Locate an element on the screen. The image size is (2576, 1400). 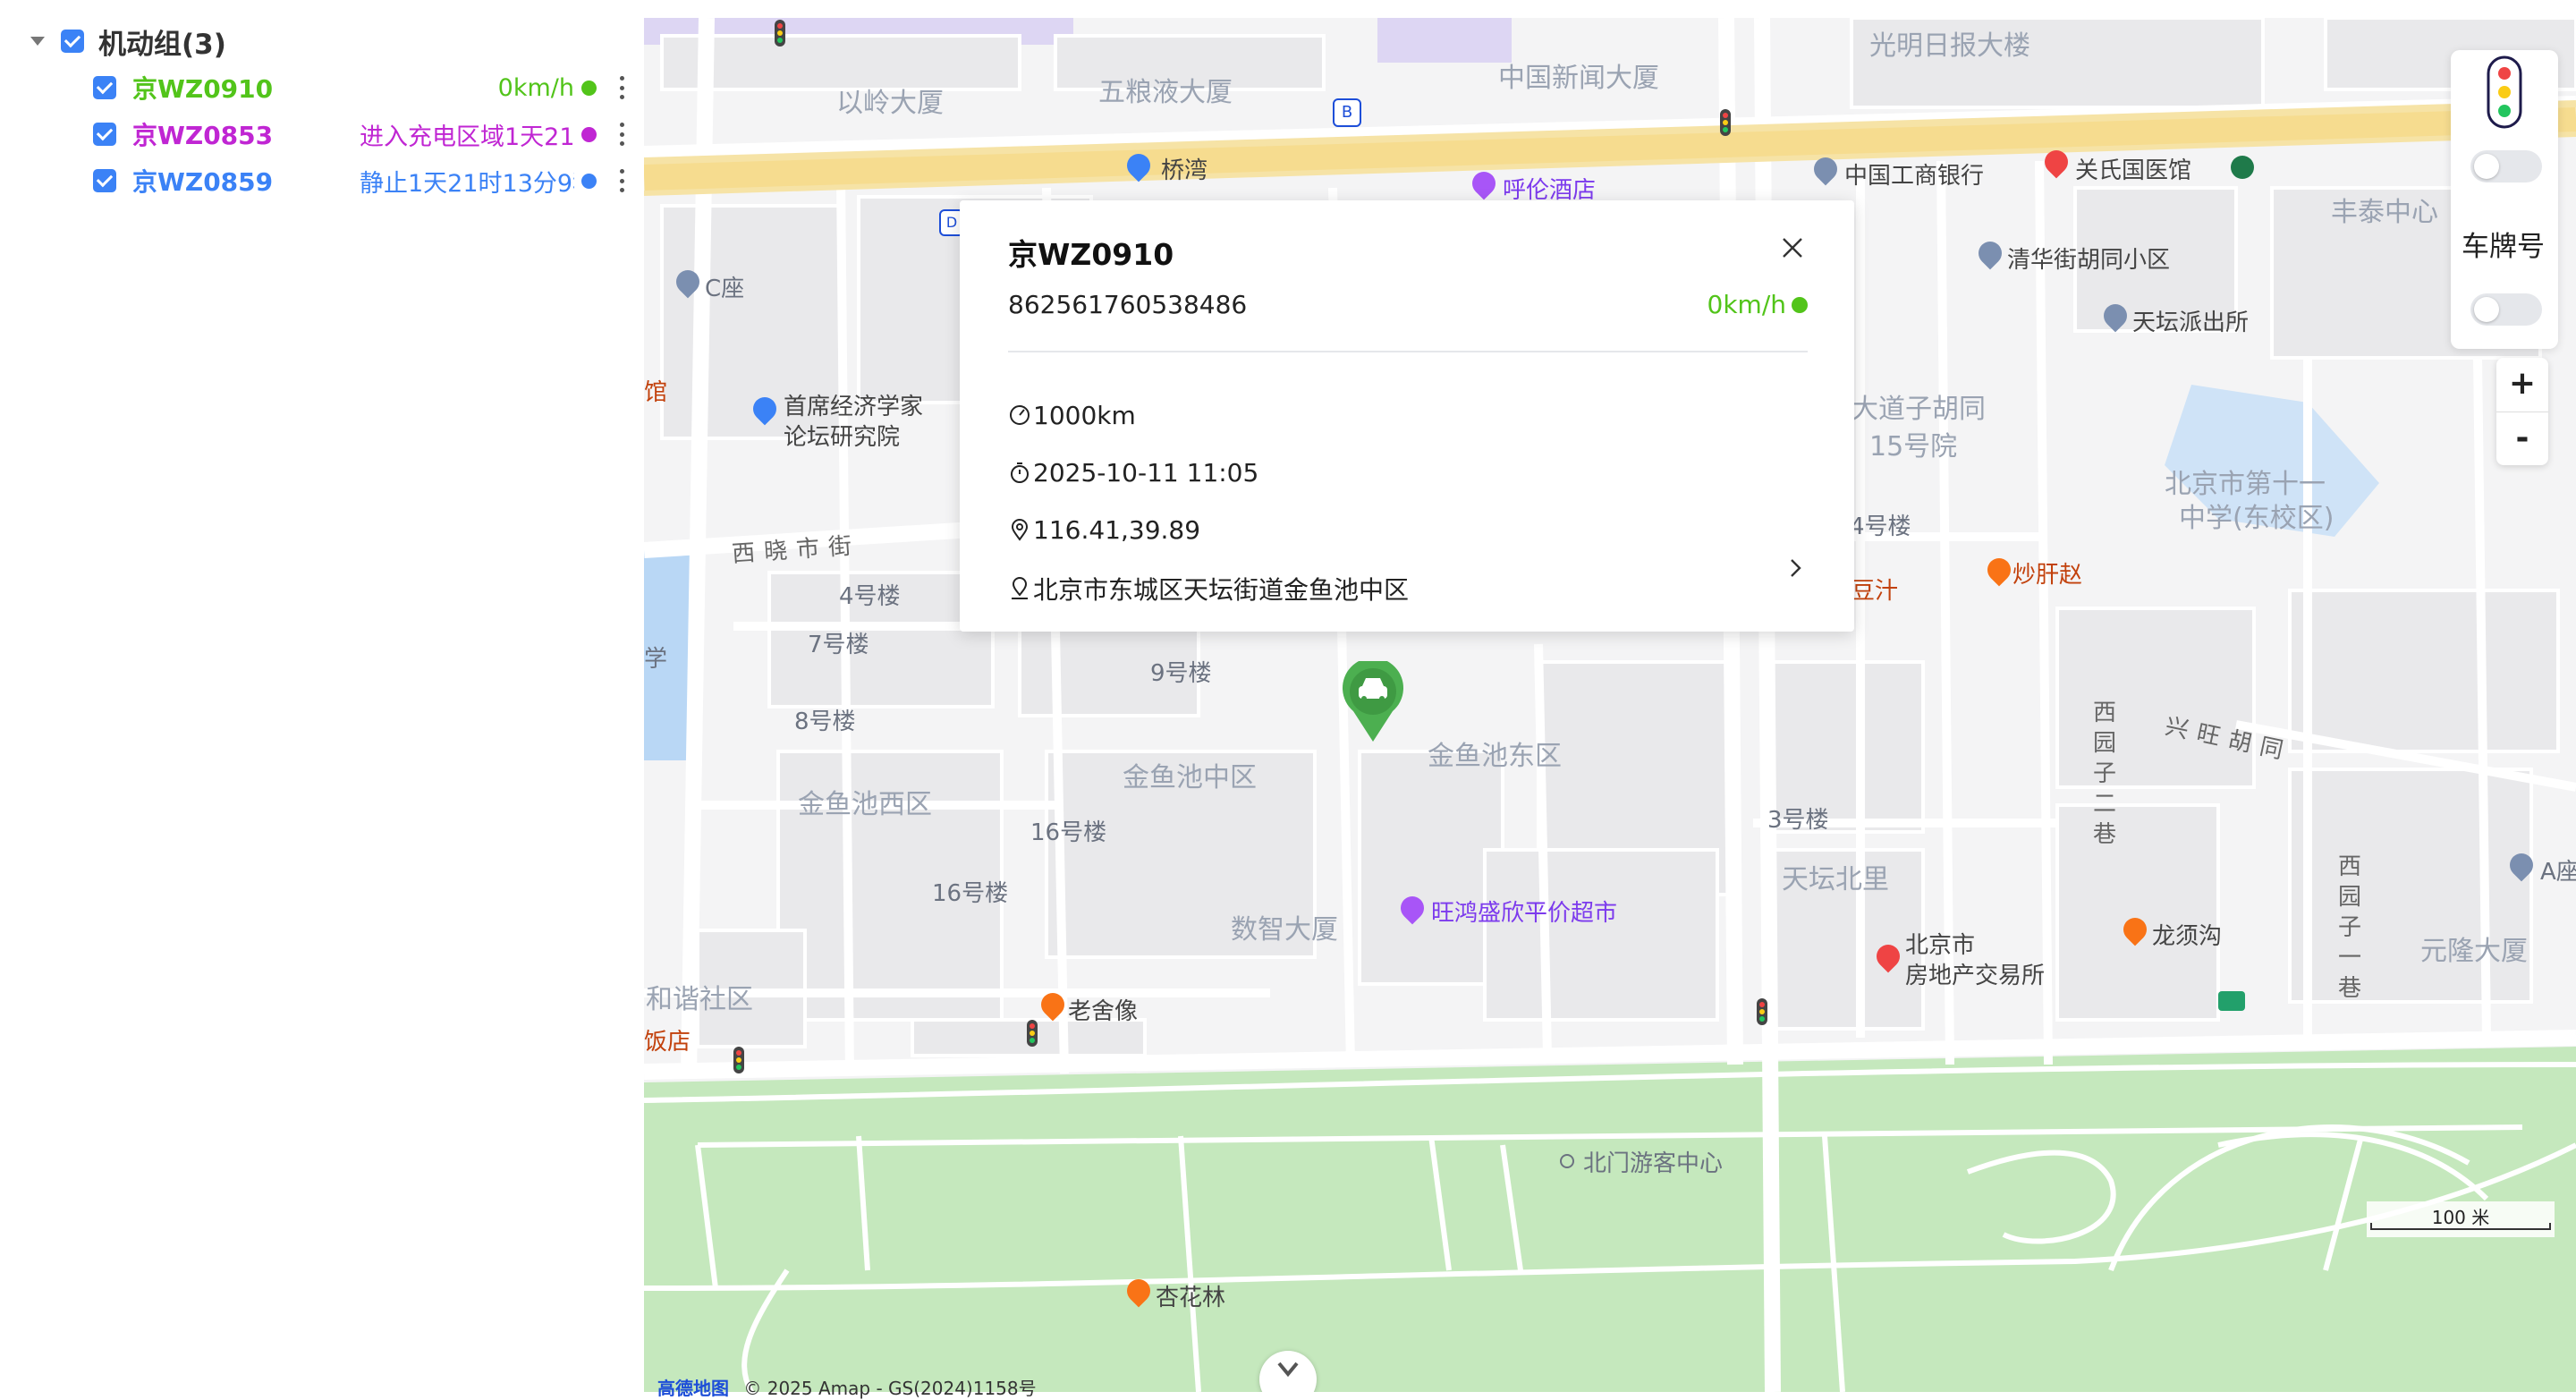
stopwatch-icon is located at coordinates (1020, 472).